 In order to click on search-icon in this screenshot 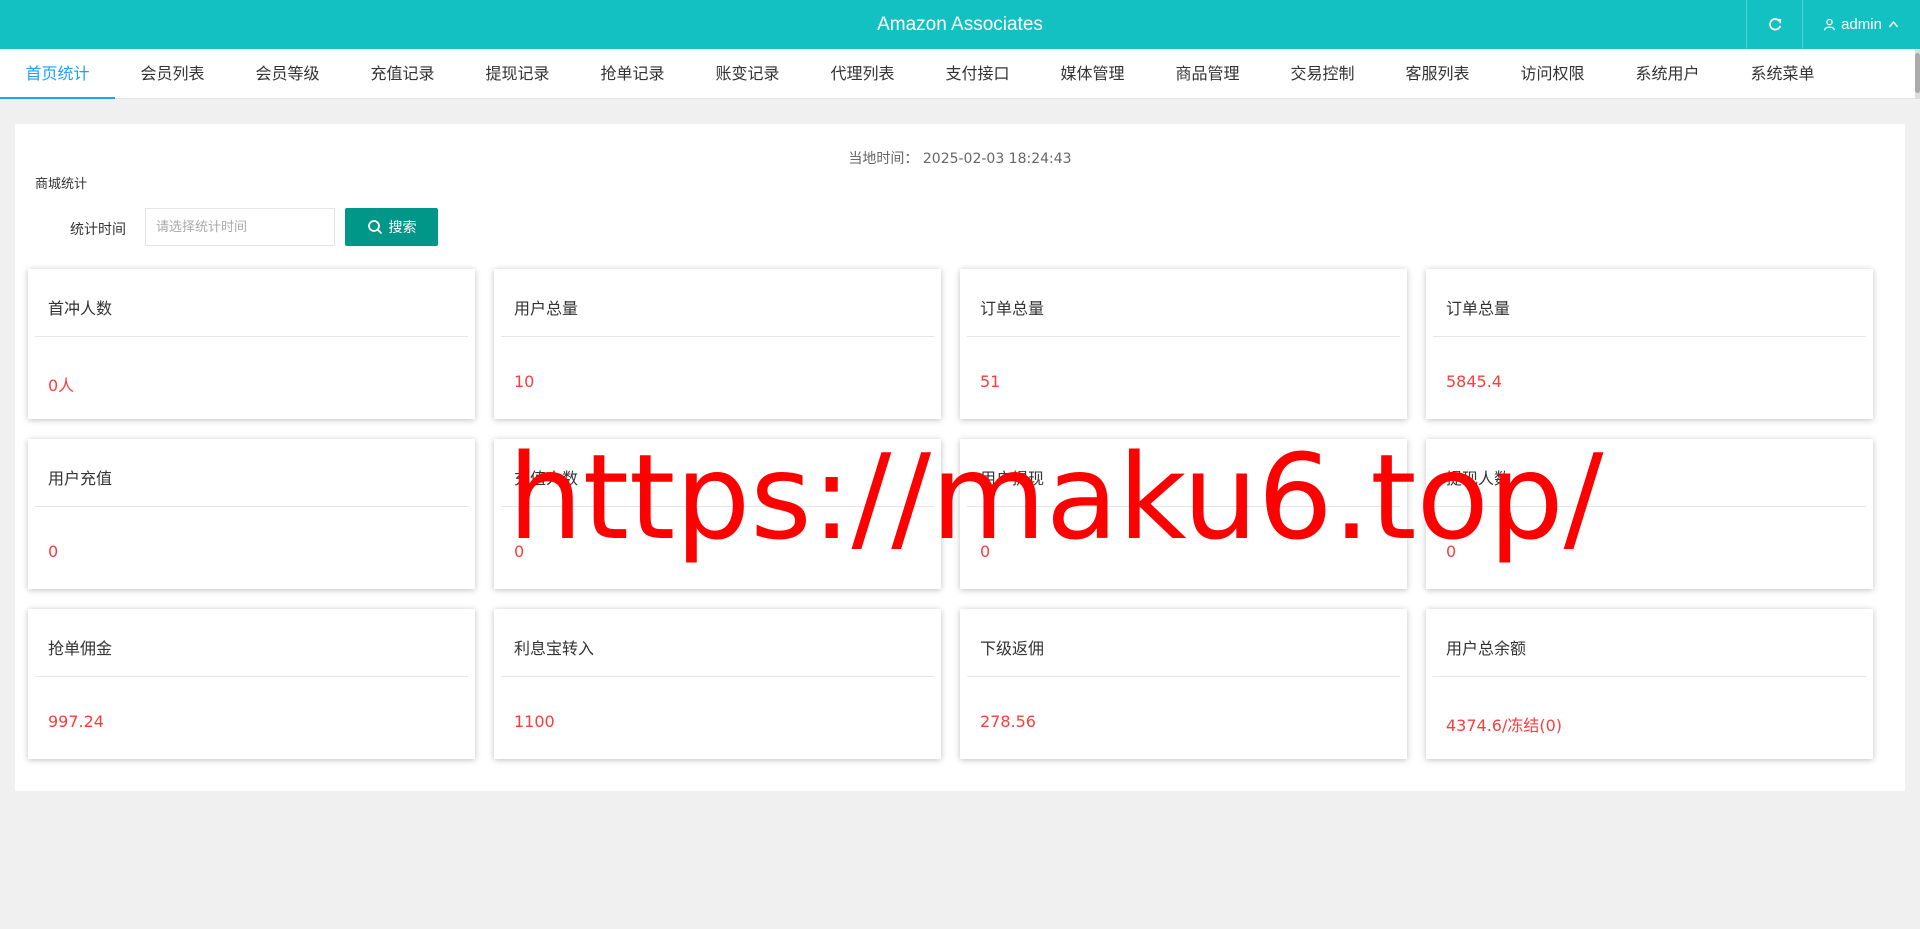, I will do `click(374, 227)`.